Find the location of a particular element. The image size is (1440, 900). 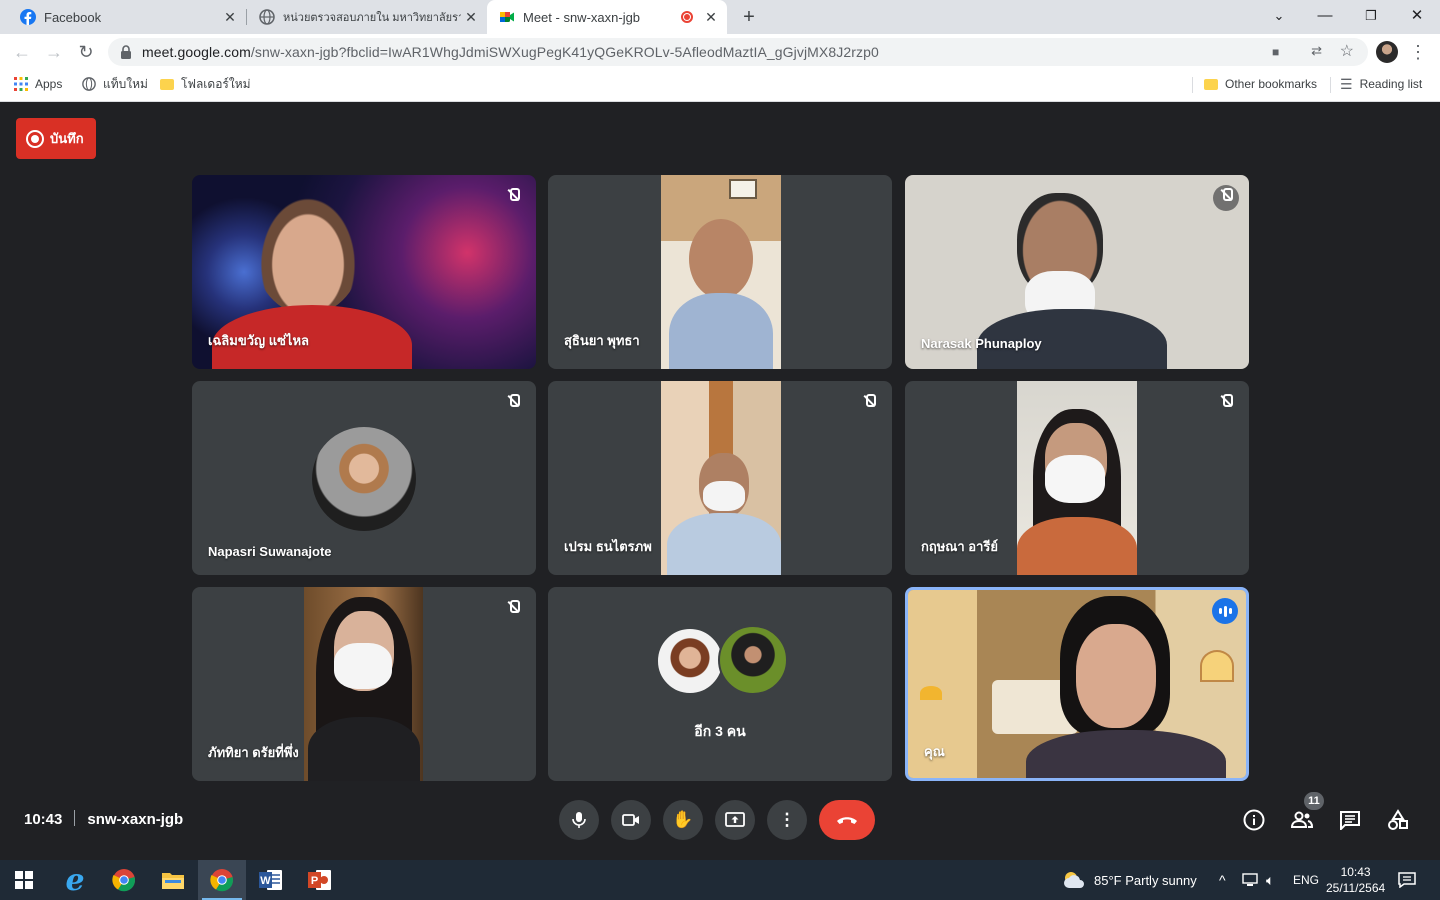

taskbar-file-explorer is located at coordinates (173, 880).